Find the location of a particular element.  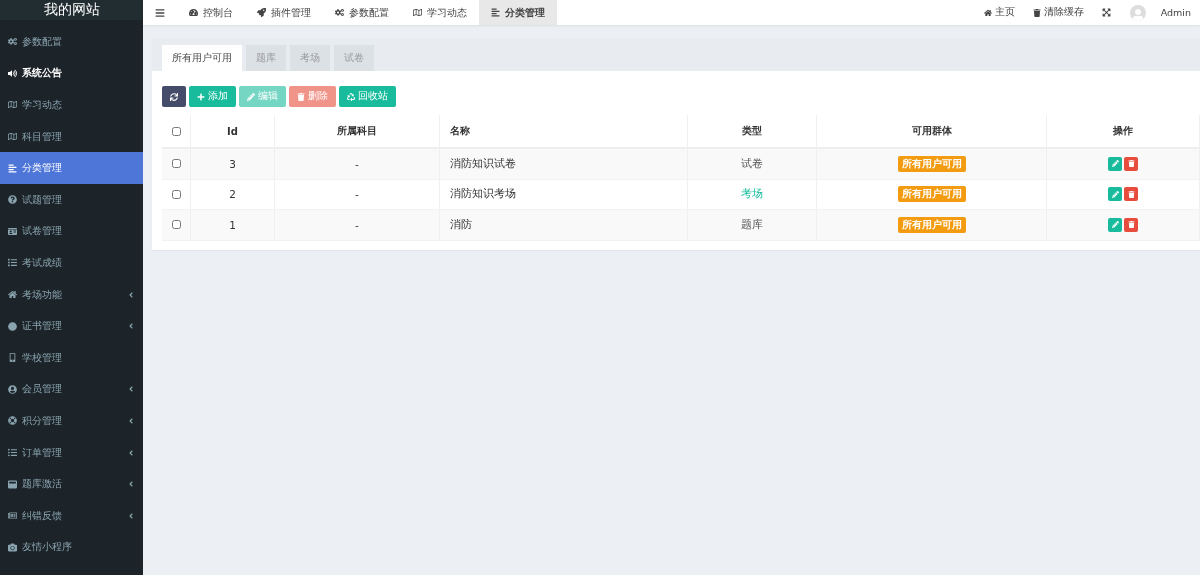

fullscreen-icon is located at coordinates (1106, 12).